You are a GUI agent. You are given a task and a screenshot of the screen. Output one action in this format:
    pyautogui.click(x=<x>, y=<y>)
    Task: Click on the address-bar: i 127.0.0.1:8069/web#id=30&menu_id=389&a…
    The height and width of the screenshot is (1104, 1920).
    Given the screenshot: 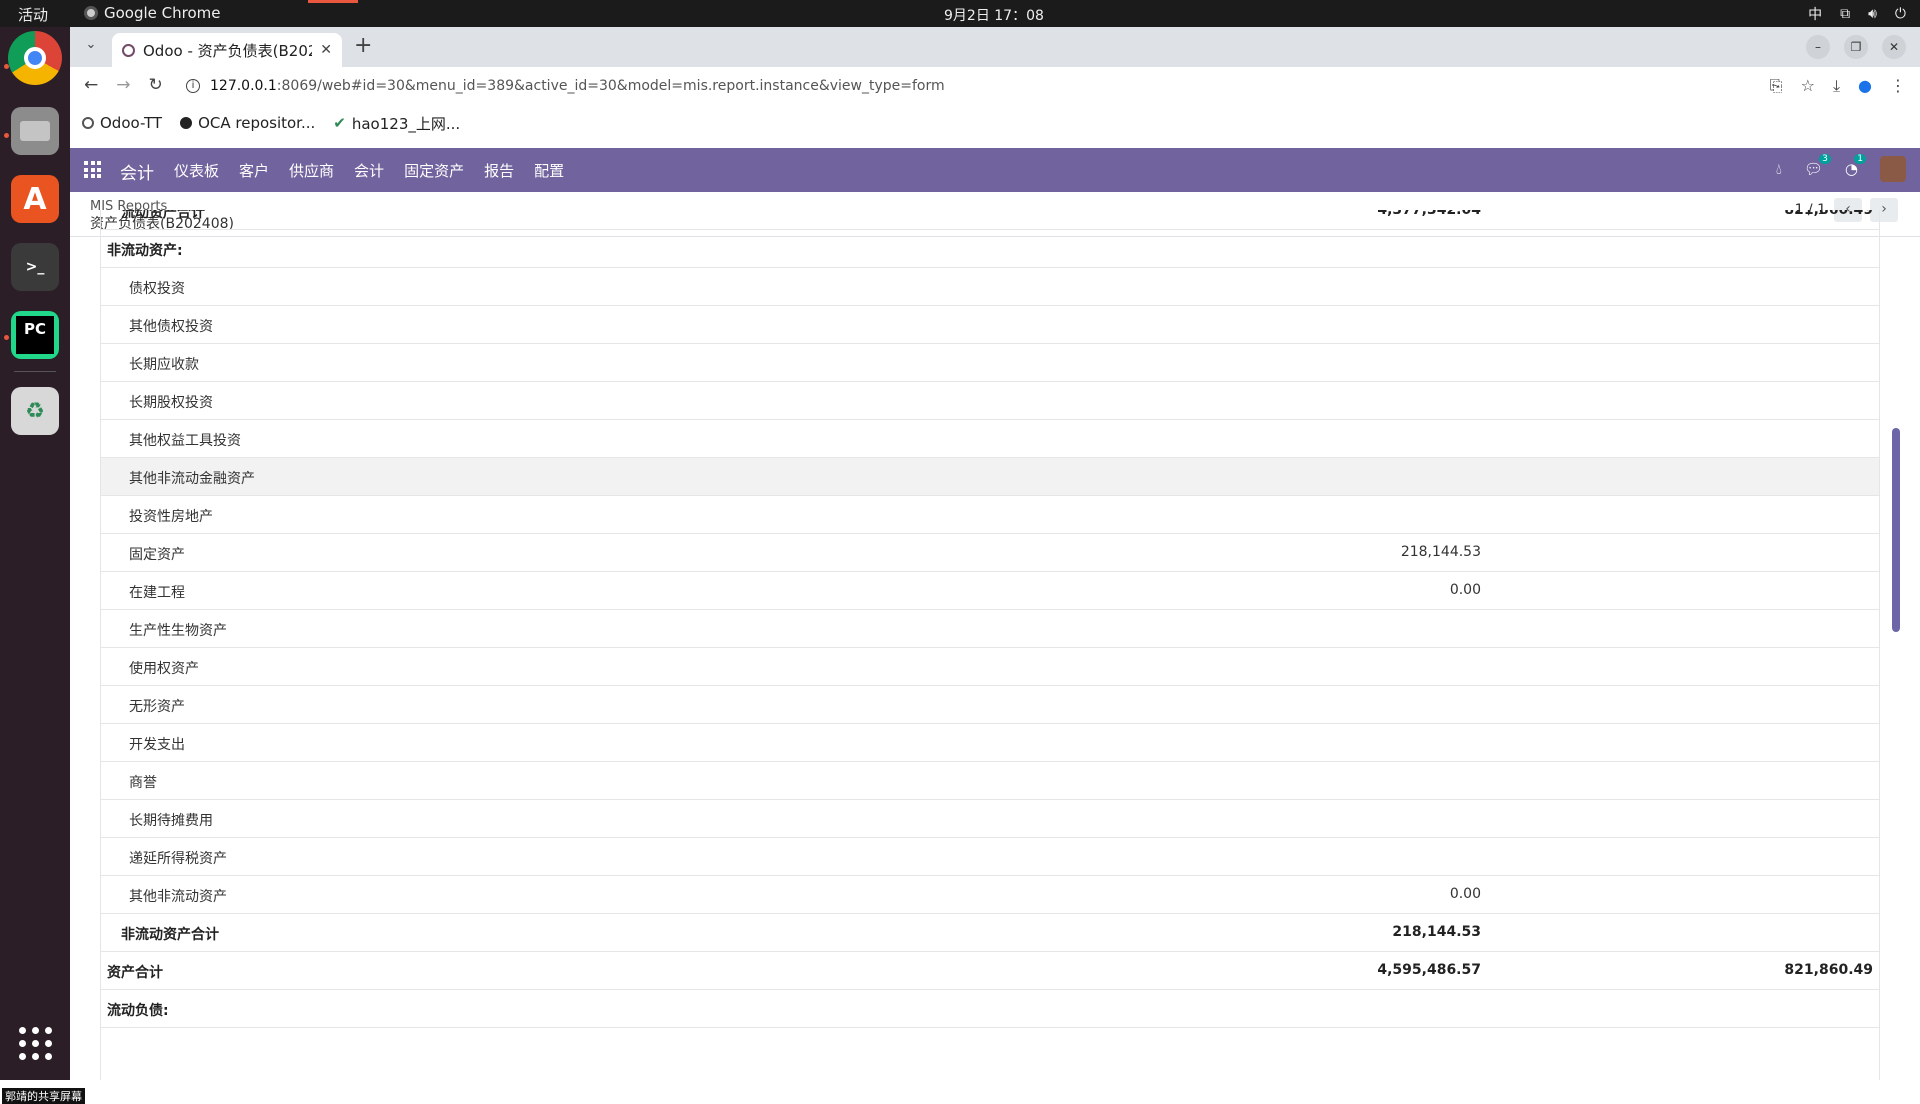 What is the action you would take?
    pyautogui.click(x=976, y=86)
    